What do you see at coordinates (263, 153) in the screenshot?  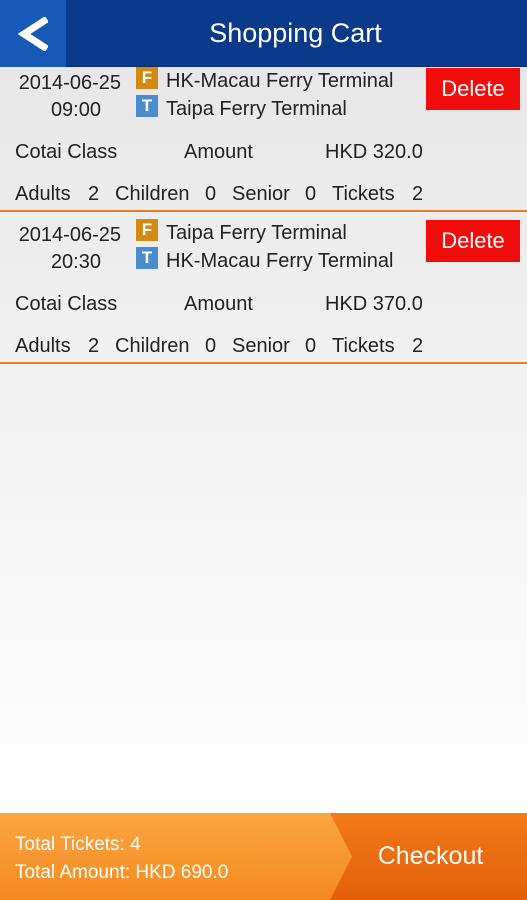 I see `class-amount-row: Cotai Class Amount HKD 320.0` at bounding box center [263, 153].